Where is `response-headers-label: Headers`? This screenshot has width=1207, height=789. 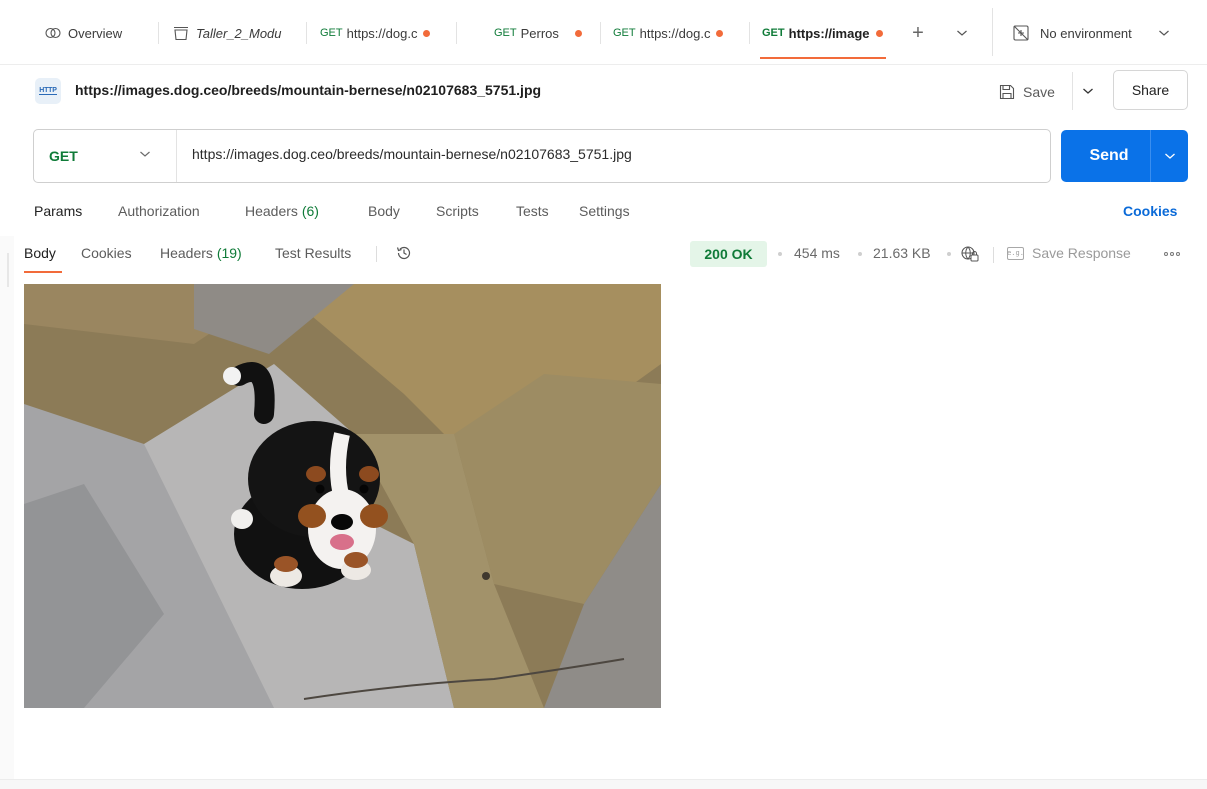
response-headers-label: Headers is located at coordinates (186, 253).